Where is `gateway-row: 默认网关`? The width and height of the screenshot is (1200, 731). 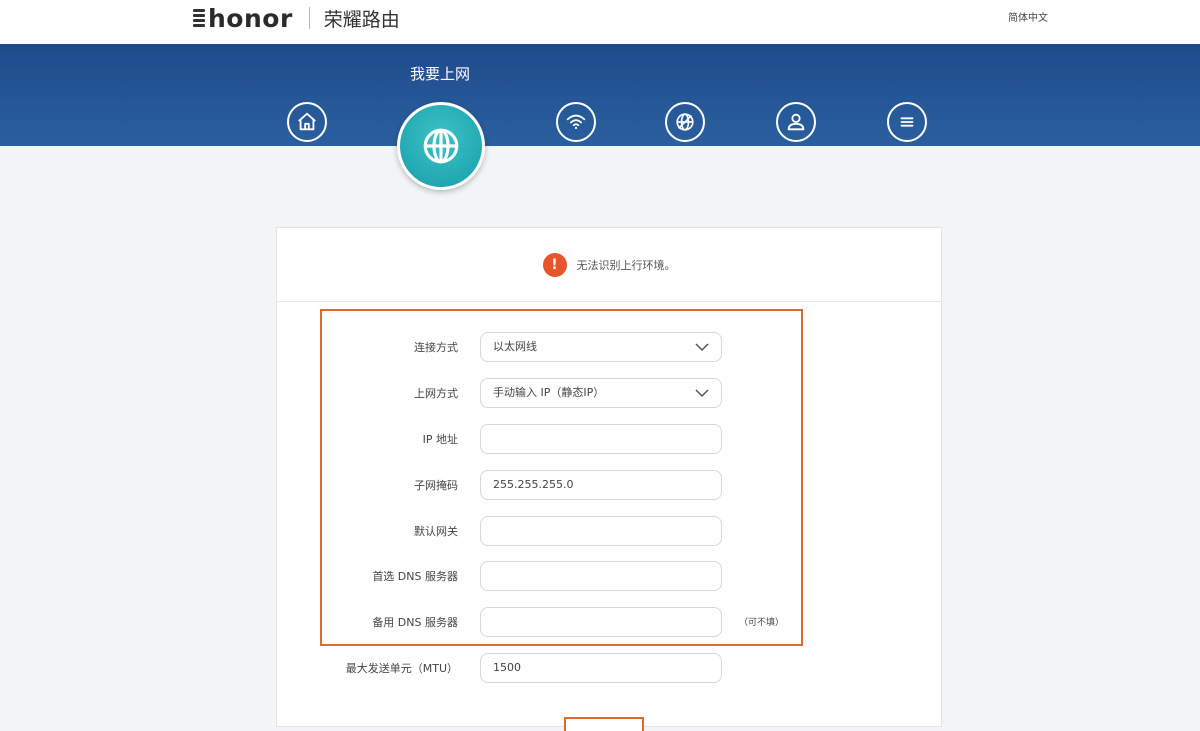 gateway-row: 默认网关 is located at coordinates (576, 532).